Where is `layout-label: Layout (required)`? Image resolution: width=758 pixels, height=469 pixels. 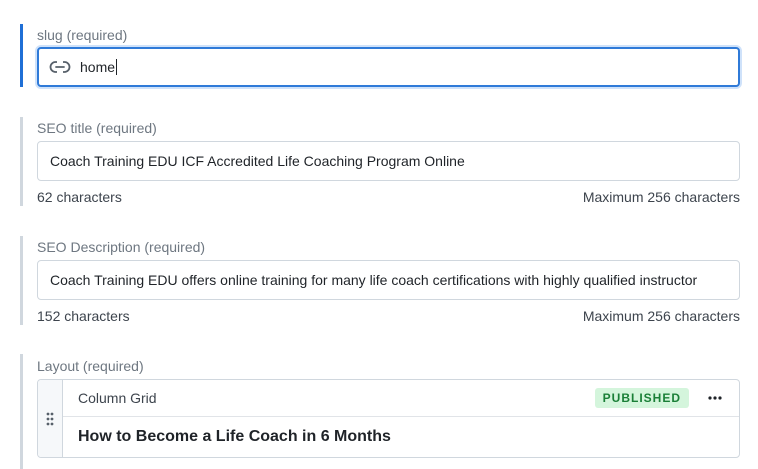 layout-label: Layout (required) is located at coordinates (90, 366).